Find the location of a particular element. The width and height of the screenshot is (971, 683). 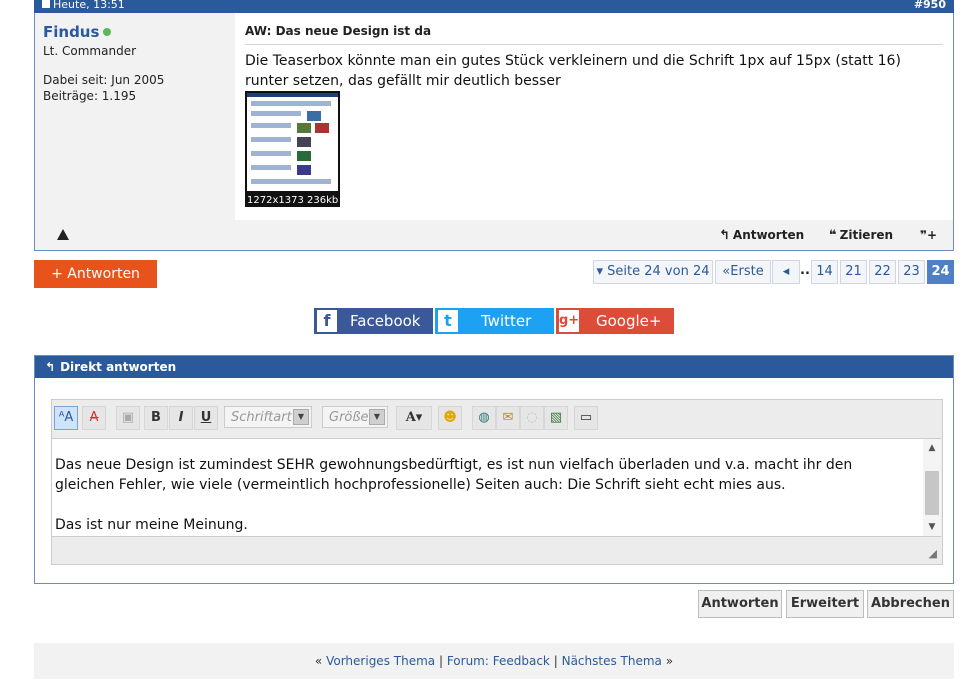

italic-button: I is located at coordinates (181, 418).